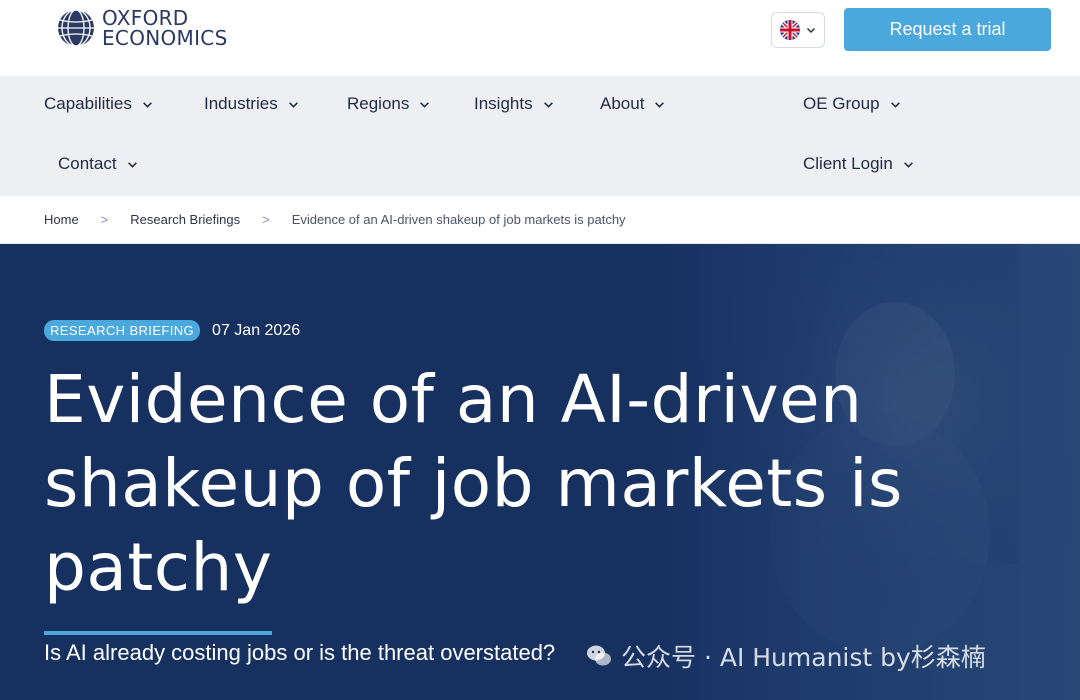  What do you see at coordinates (88, 103) in the screenshot?
I see `nav-item-label: Capabilities` at bounding box center [88, 103].